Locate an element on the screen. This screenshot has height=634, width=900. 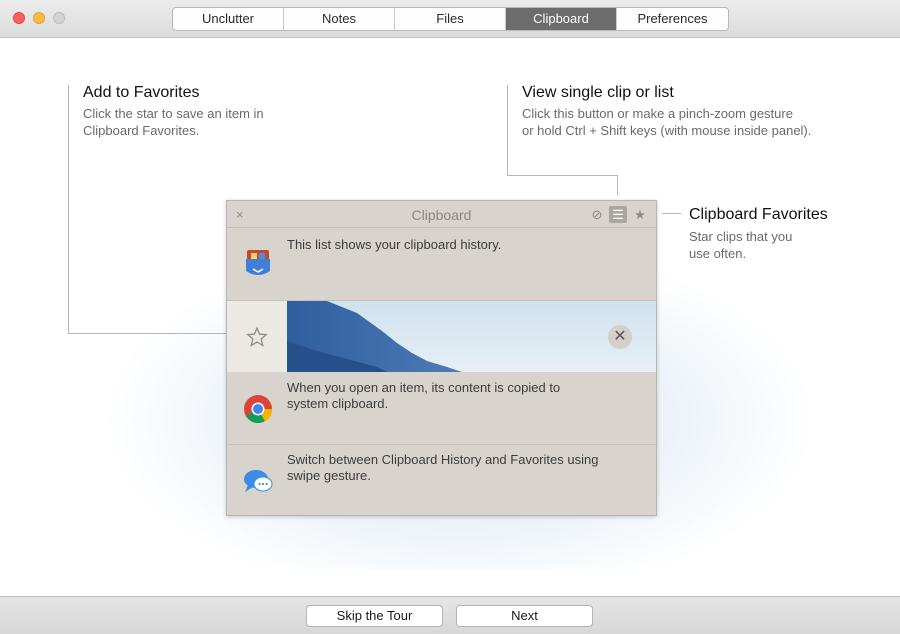
callout-text-add-favorites-1: Click the star to save an item in is located at coordinates (173, 113).